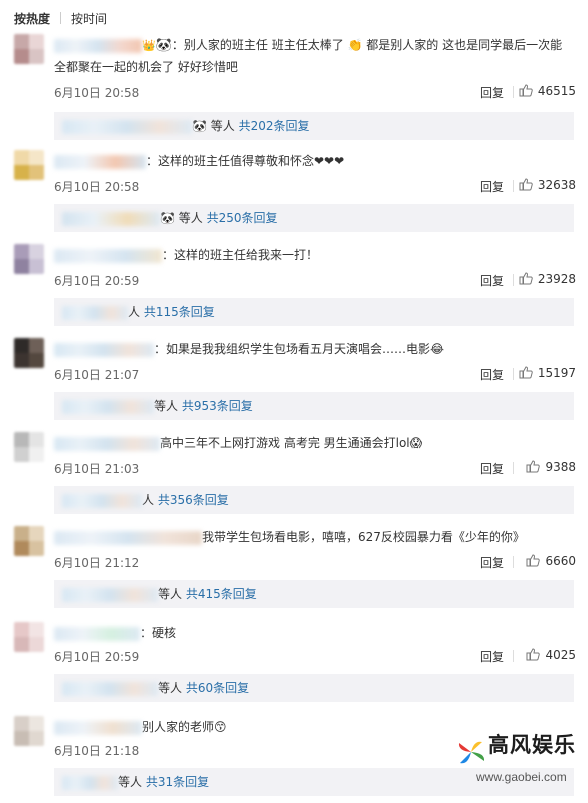 This screenshot has height=803, width=588. Describe the element at coordinates (315, 633) in the screenshot. I see `comment-text: ：硬核` at that location.